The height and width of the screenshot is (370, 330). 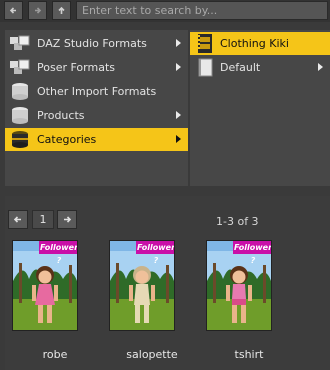 I want to click on prev-page-button, so click(x=18, y=219).